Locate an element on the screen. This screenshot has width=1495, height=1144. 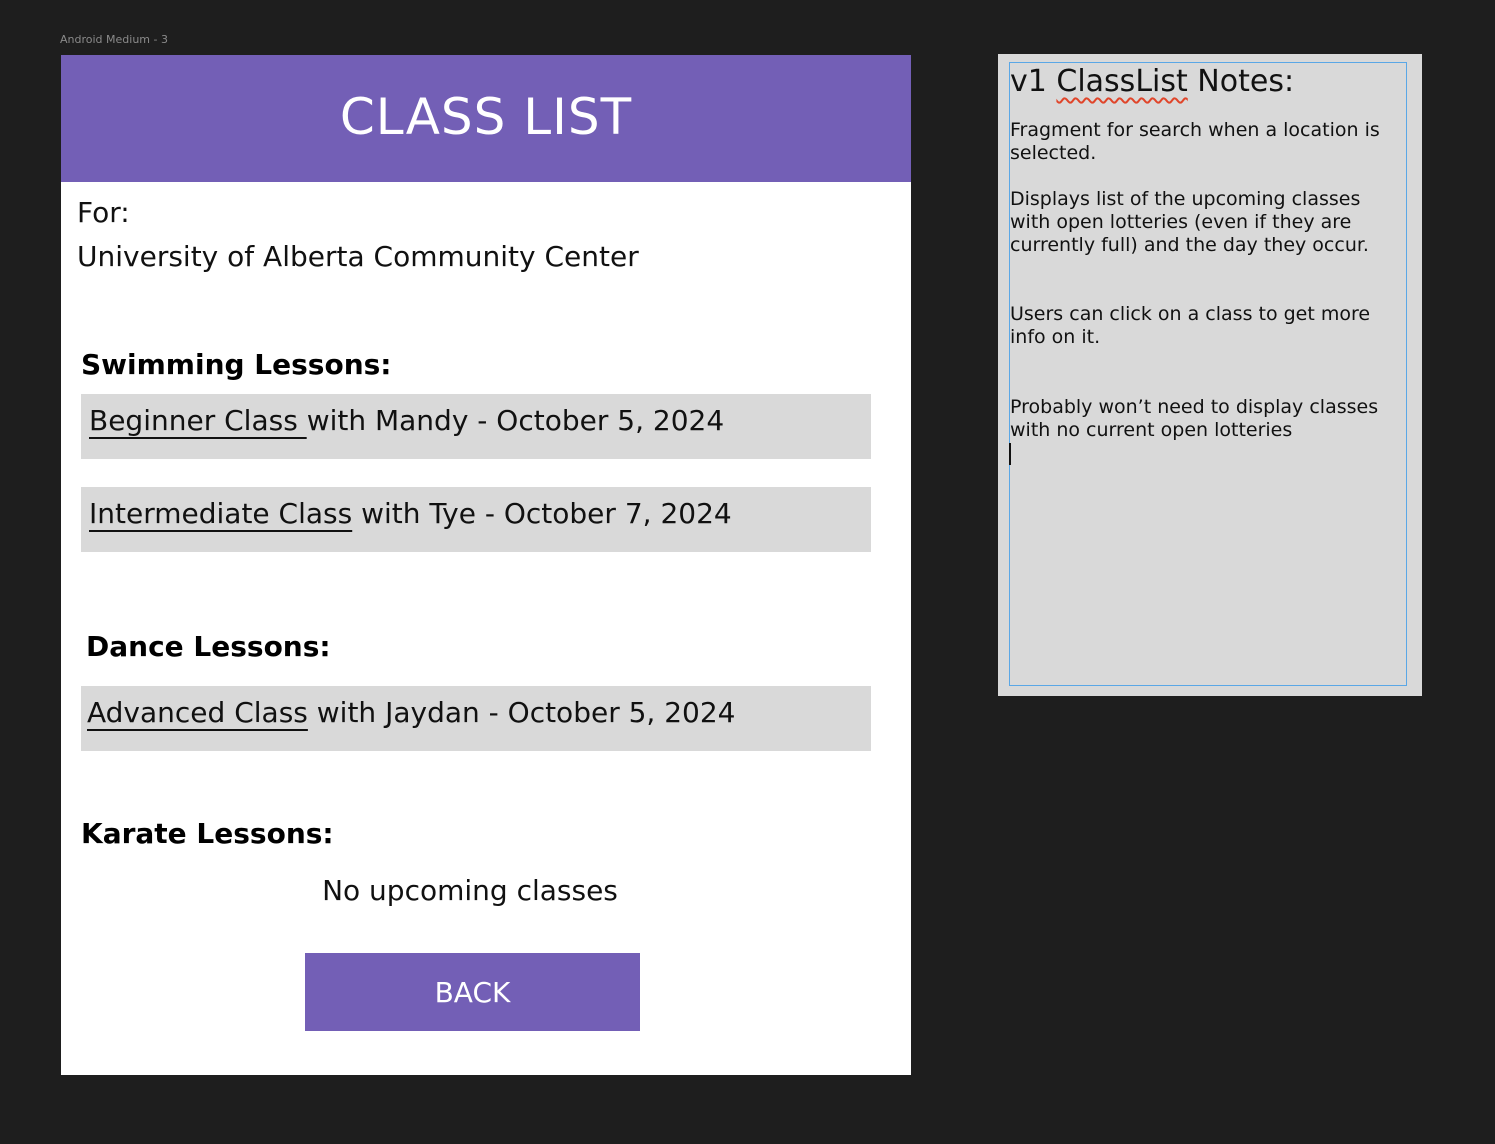
app-header: CLASS LIST is located at coordinates (486, 118).